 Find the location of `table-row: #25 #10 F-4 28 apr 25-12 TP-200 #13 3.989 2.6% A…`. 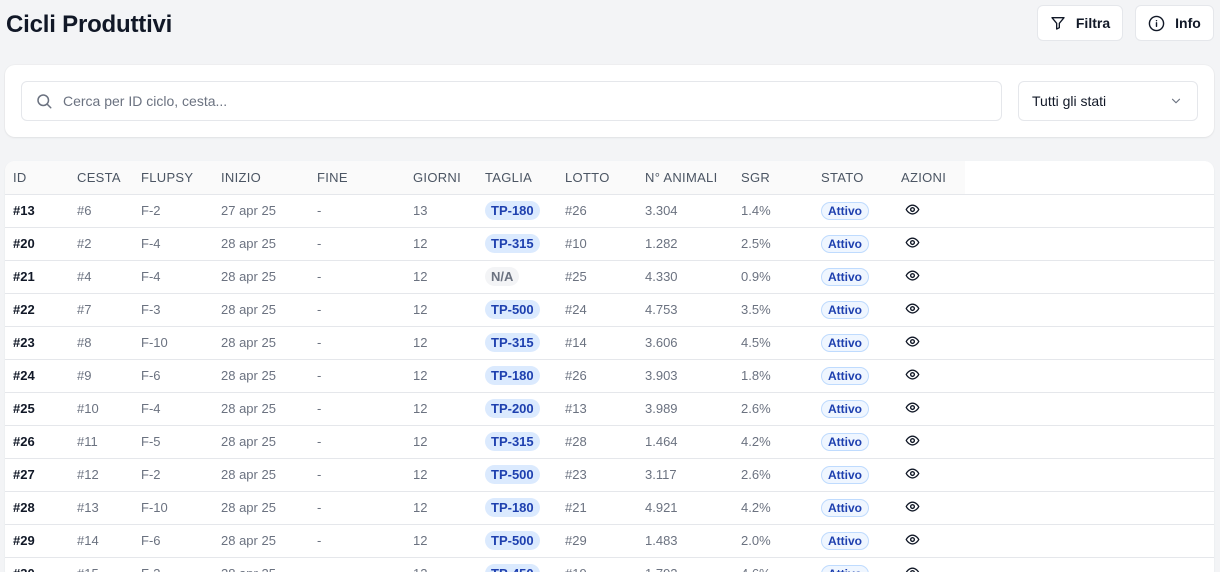

table-row: #25 #10 F-4 28 apr 25-12 TP-200 #13 3.989 2.6% A… is located at coordinates (609, 409).